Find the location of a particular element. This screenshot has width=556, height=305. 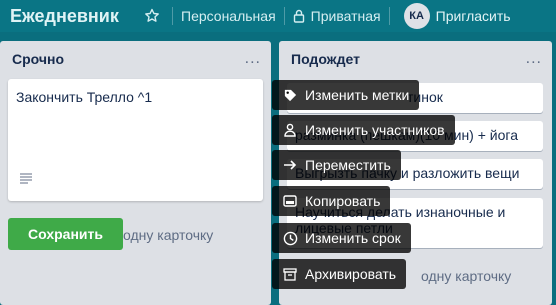

save-button: Сохранить is located at coordinates (65, 234).